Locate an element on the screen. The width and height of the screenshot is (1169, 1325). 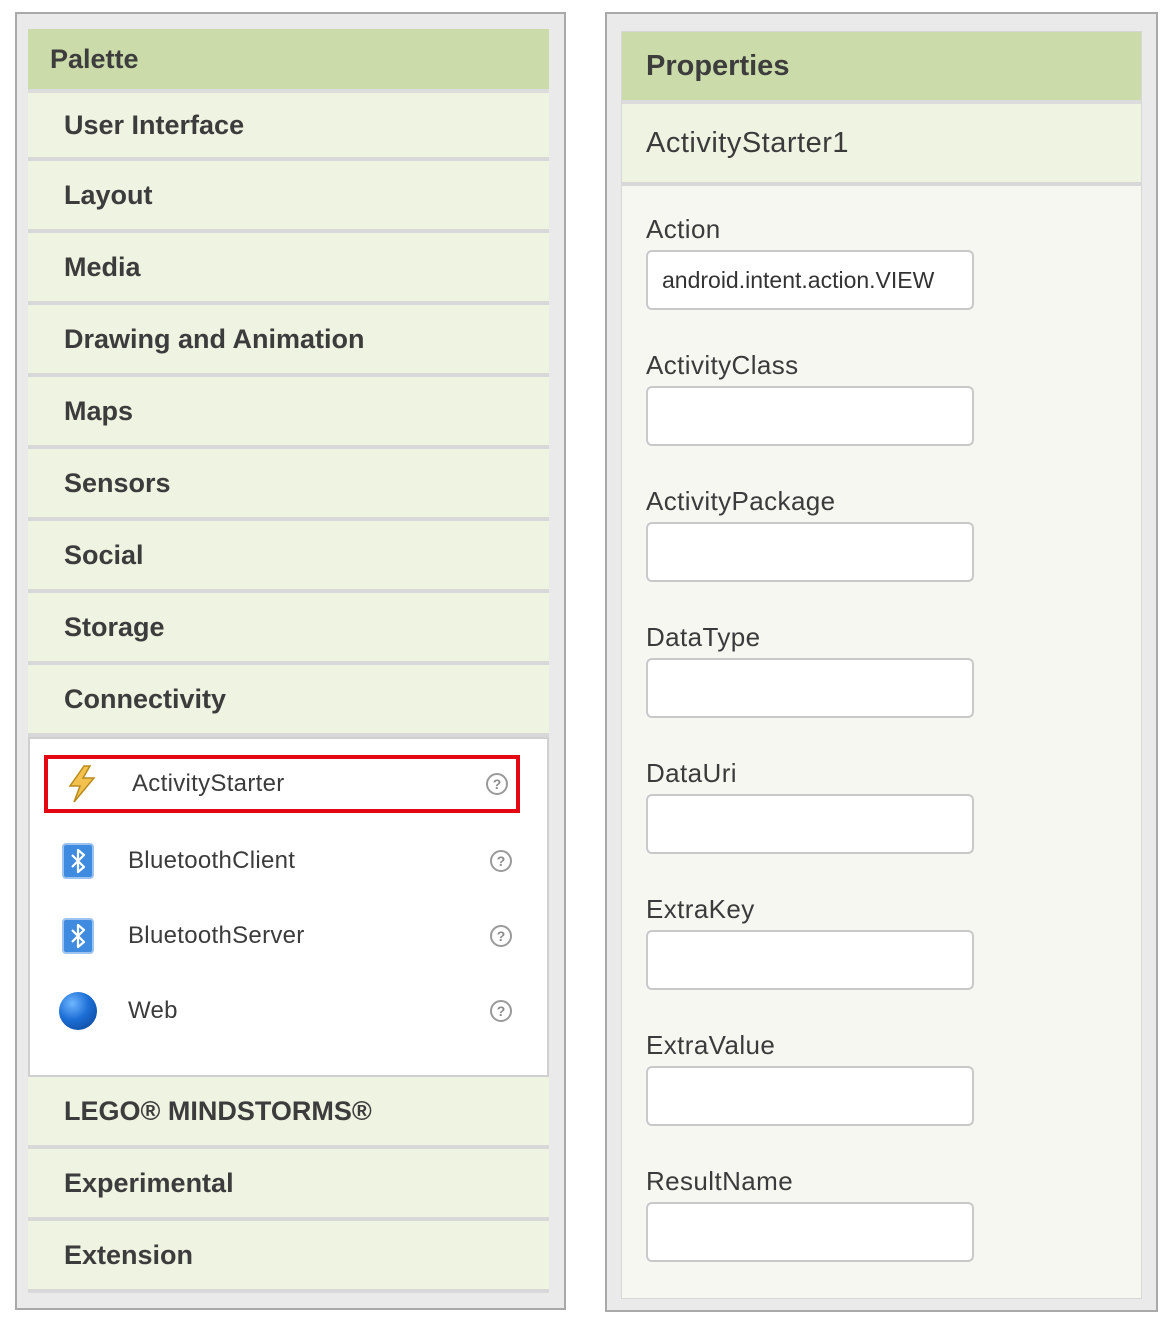
component-bluetoothserver: BluetoothServer ? is located at coordinates (282, 936).